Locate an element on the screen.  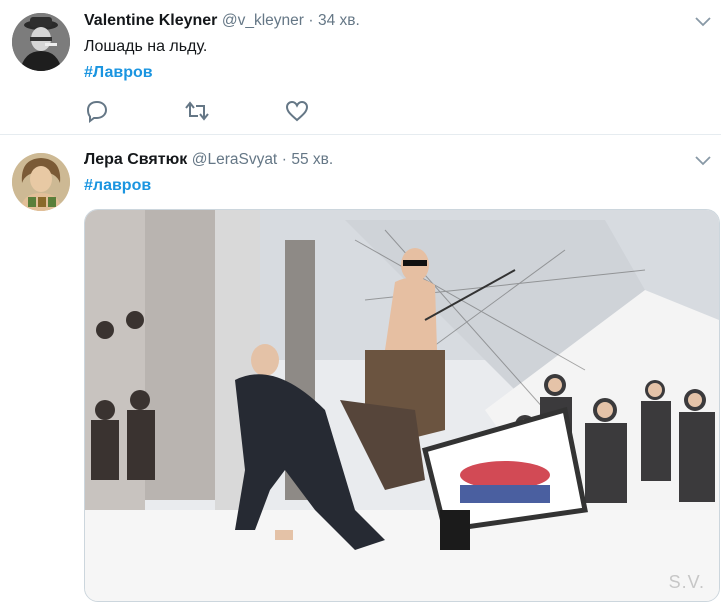
tweet-header: Valentine Kleyner @v_kleyner · 34 хв. is located at coordinates (222, 21).